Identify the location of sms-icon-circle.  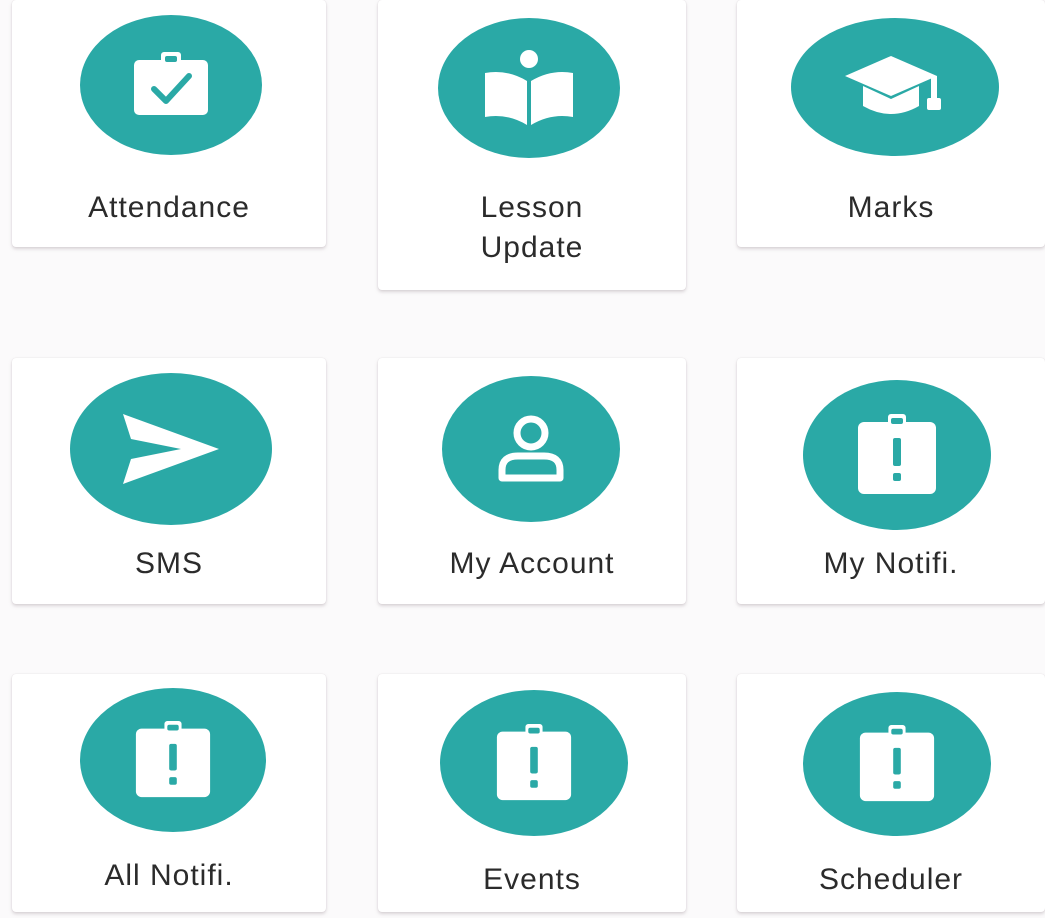
(171, 449).